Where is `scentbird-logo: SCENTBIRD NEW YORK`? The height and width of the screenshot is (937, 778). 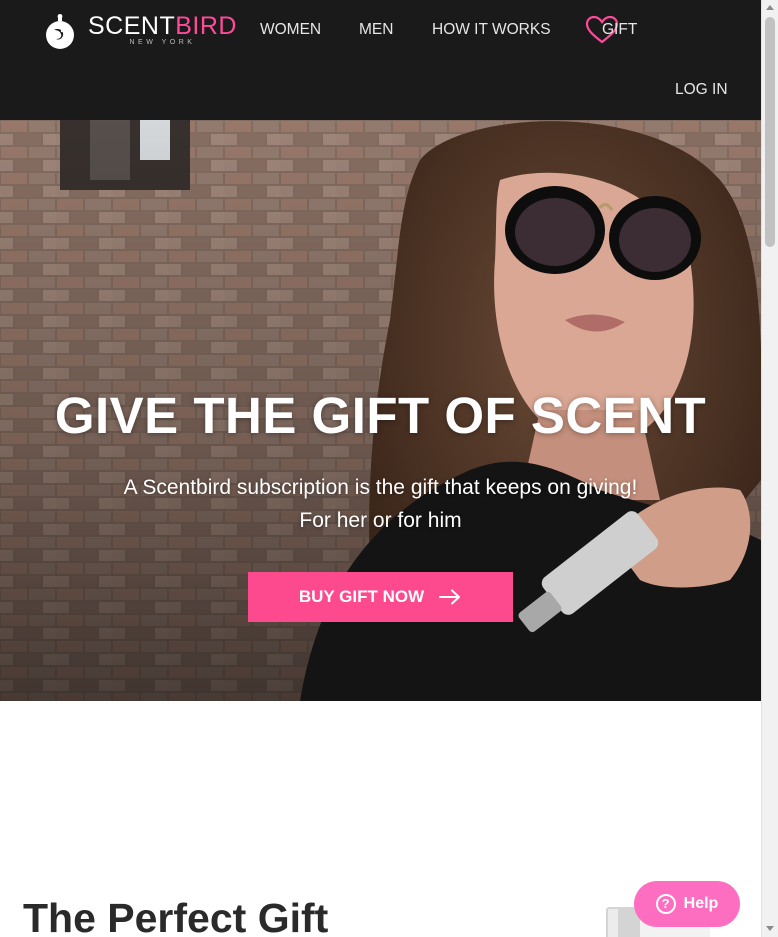
scentbird-logo: SCENTBIRD NEW YORK is located at coordinates (140, 30).